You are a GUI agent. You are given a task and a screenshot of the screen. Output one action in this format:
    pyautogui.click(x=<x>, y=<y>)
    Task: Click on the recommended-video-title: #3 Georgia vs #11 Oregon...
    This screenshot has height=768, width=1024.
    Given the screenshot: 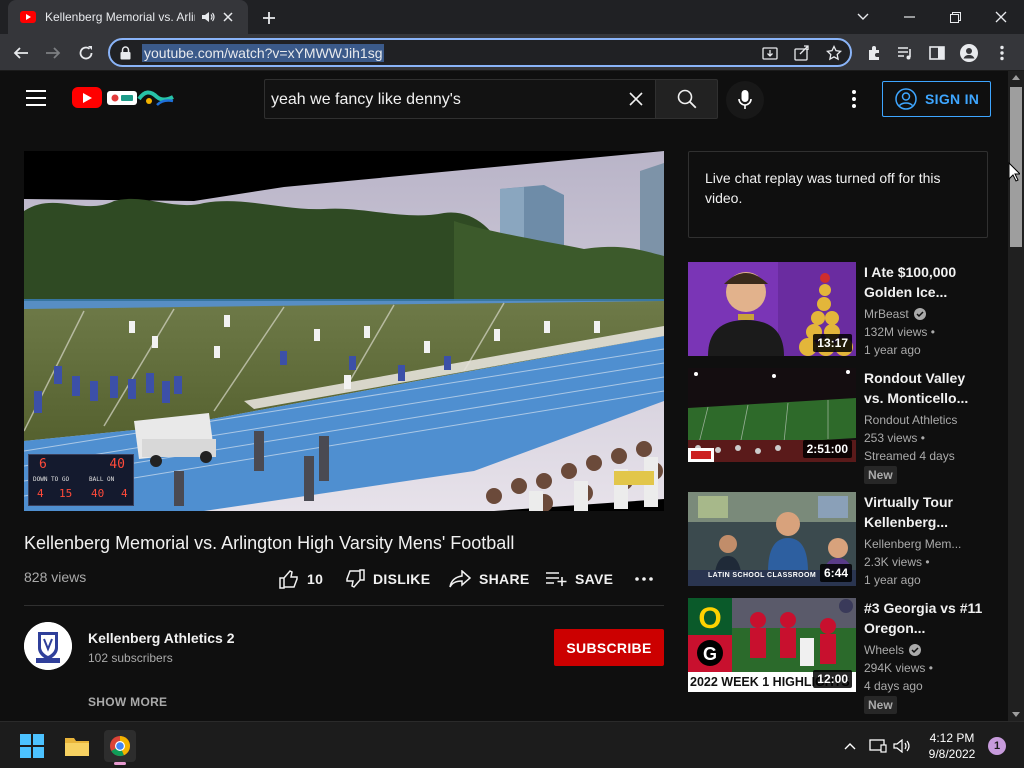 What is the action you would take?
    pyautogui.click(x=924, y=618)
    